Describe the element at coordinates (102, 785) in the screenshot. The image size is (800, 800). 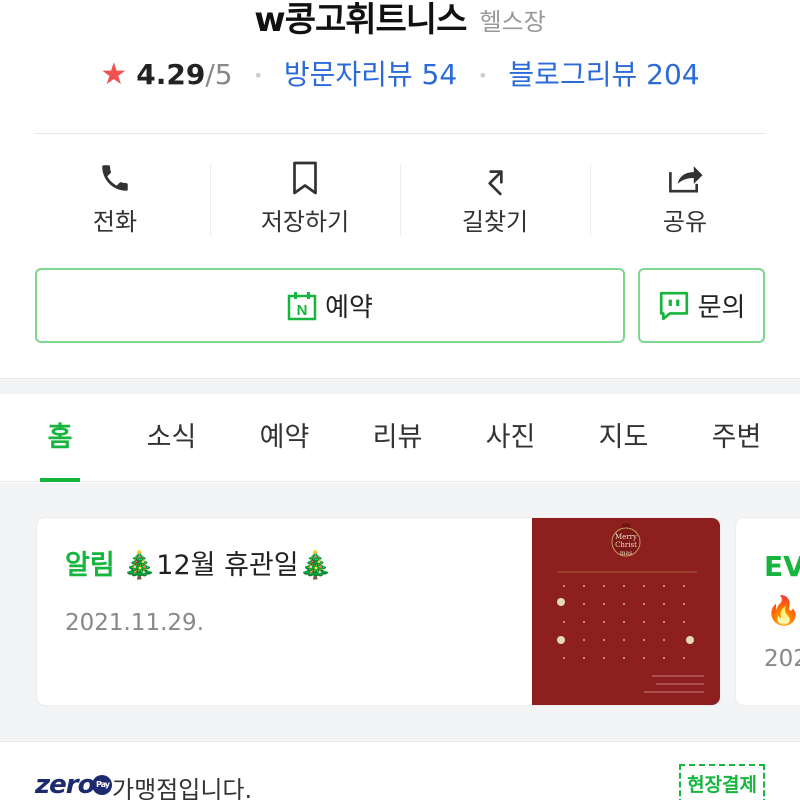
I see `zeropay-pay-badge: Pay` at that location.